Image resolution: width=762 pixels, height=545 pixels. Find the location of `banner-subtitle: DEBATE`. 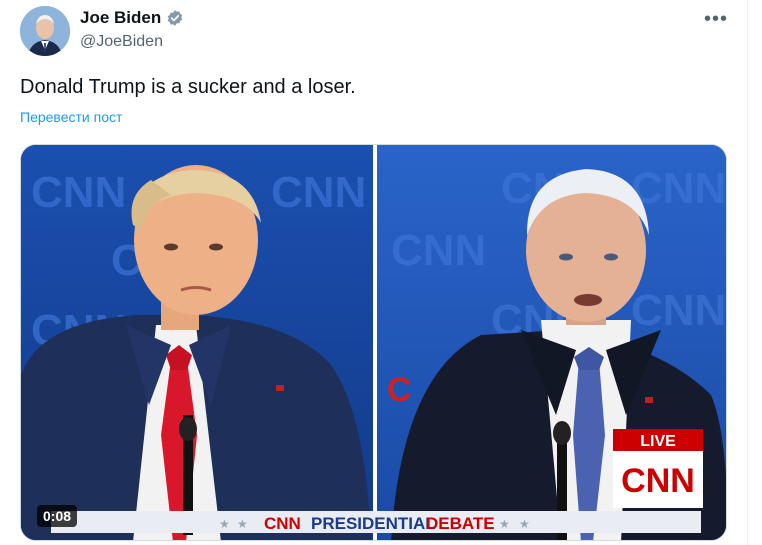

banner-subtitle: DEBATE is located at coordinates (460, 523).